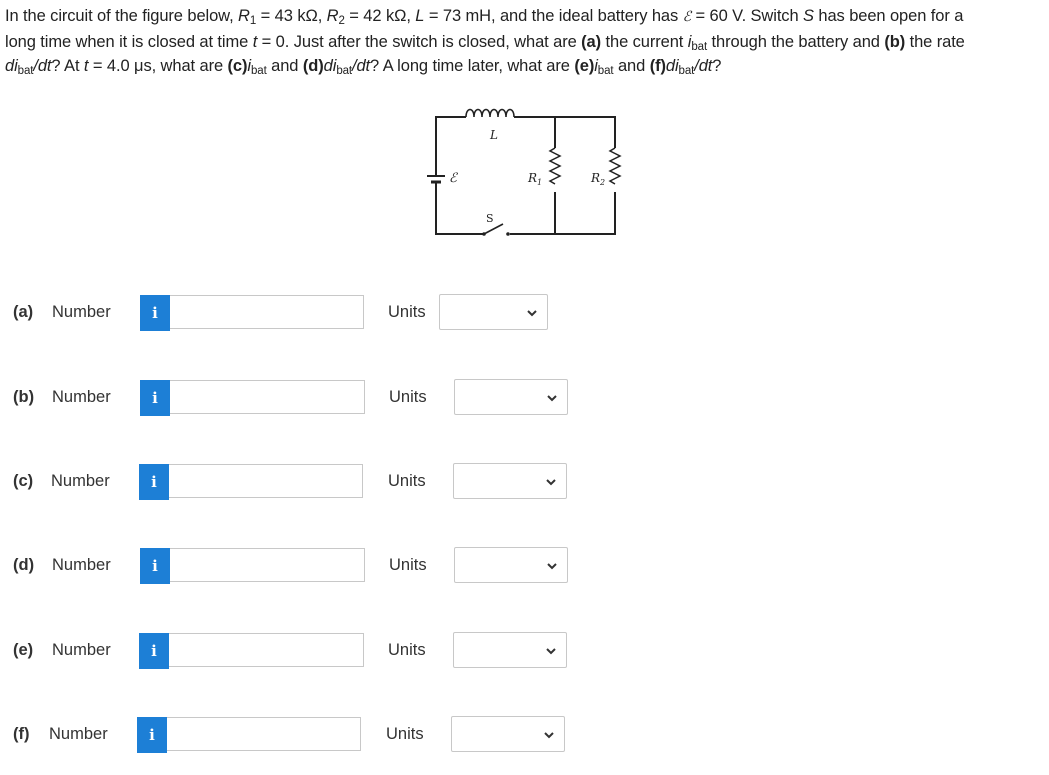 The image size is (1049, 775). What do you see at coordinates (493, 229) in the screenshot?
I see `switch-blade` at bounding box center [493, 229].